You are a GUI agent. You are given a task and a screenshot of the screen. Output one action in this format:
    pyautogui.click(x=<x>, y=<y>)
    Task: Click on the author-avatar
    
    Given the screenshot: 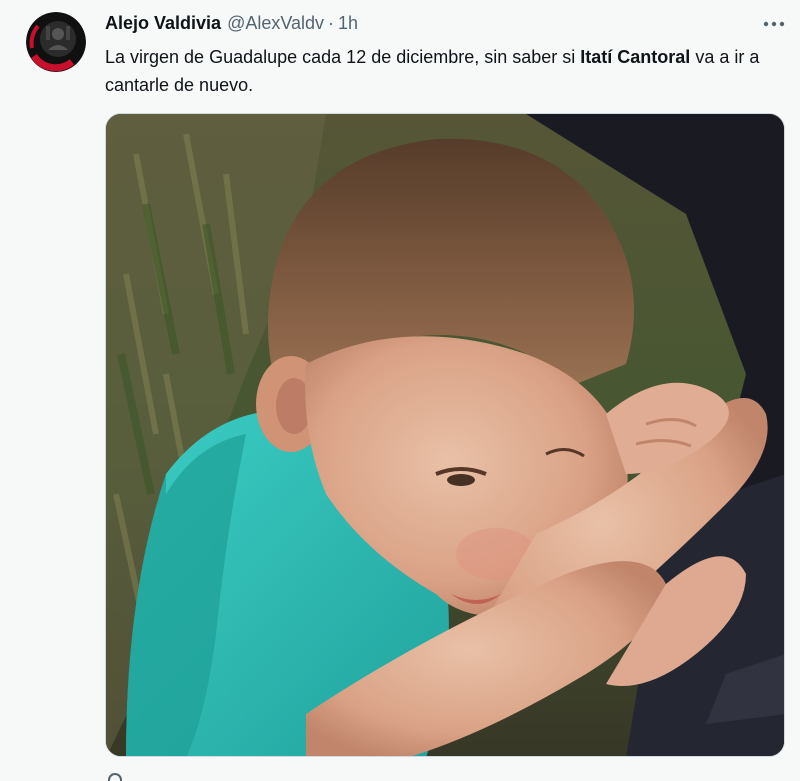 What is the action you would take?
    pyautogui.click(x=56, y=42)
    